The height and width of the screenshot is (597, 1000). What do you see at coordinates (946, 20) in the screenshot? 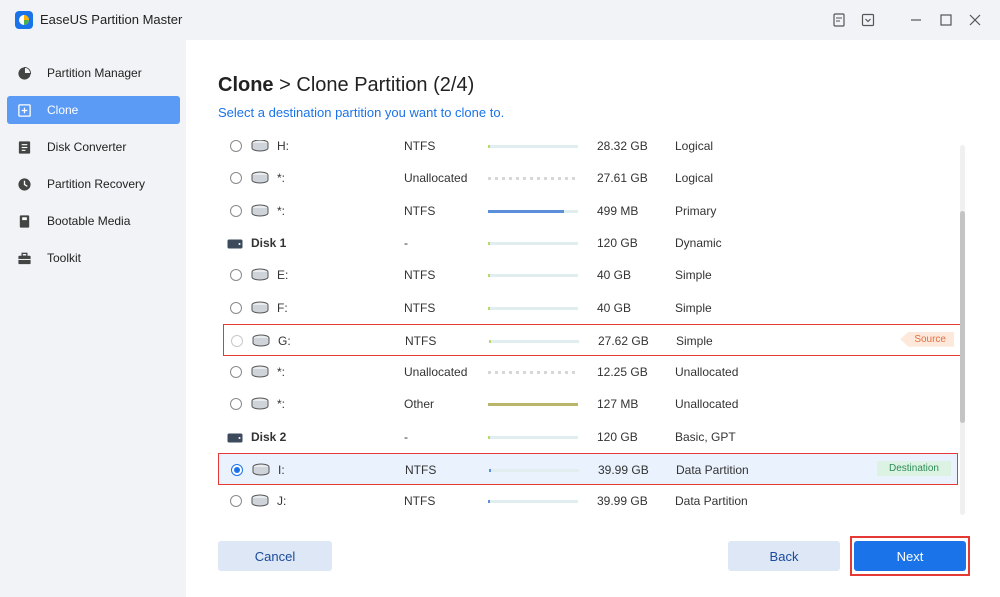
I see `maximize-icon` at bounding box center [946, 20].